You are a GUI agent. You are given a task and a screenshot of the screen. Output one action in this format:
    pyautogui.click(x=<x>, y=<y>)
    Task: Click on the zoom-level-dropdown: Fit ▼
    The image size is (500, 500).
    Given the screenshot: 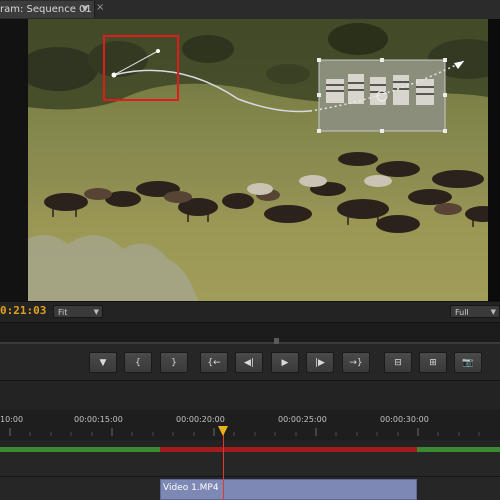 What is the action you would take?
    pyautogui.click(x=78, y=311)
    